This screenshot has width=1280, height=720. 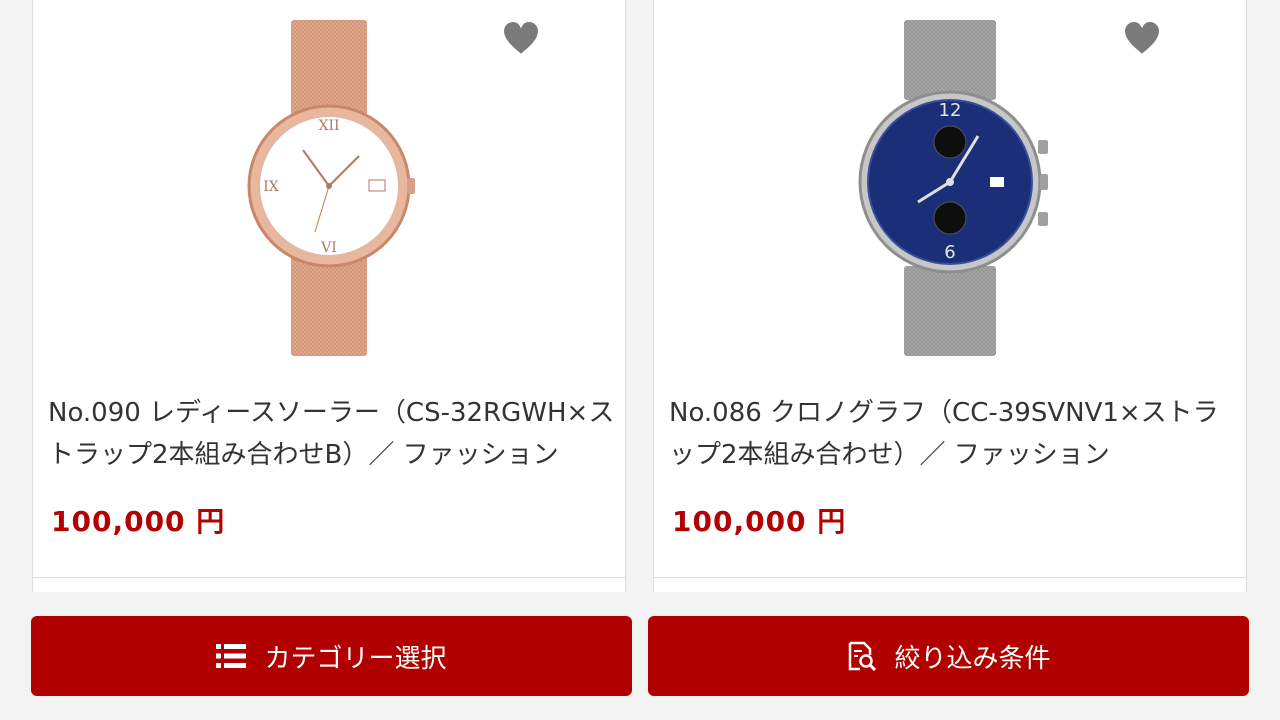 What do you see at coordinates (950, 110) in the screenshot?
I see `svg-text: 12` at bounding box center [950, 110].